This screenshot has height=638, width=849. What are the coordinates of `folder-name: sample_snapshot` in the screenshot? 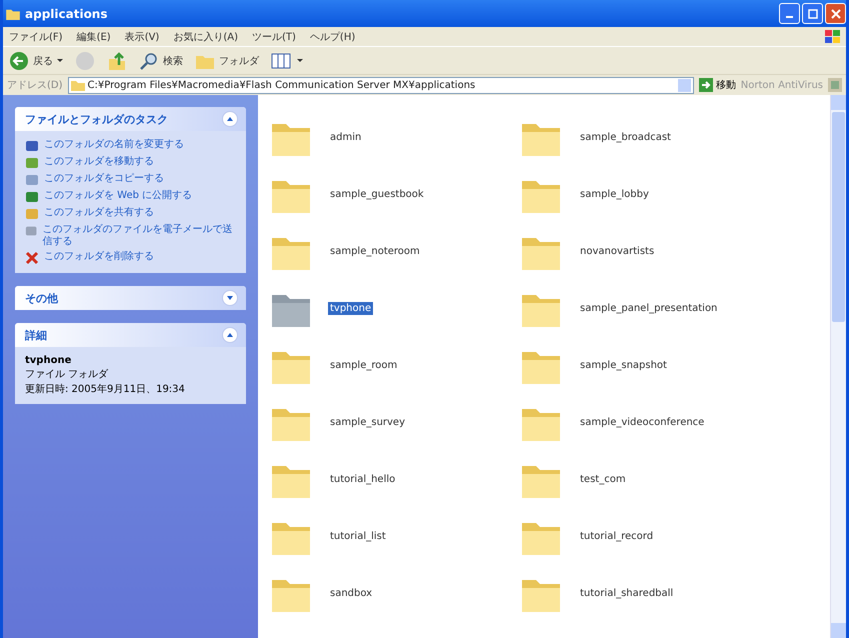 It's located at (623, 365).